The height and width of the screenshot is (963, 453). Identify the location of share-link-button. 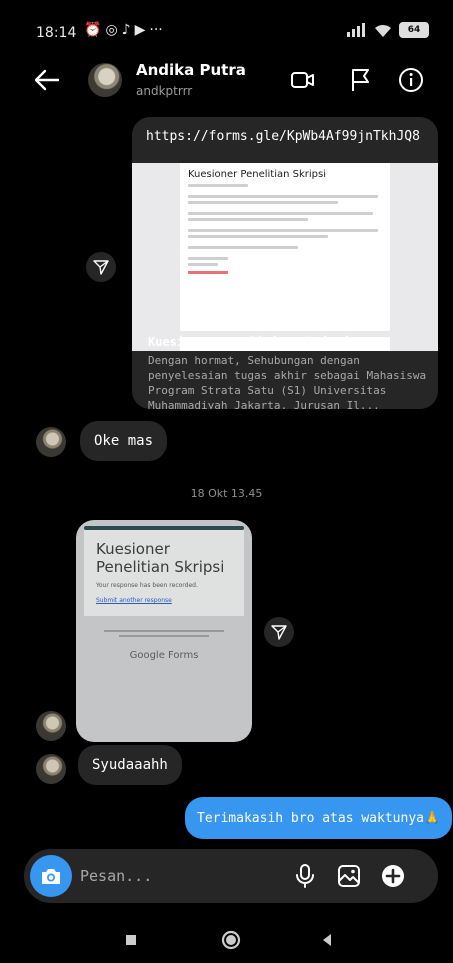
(101, 267).